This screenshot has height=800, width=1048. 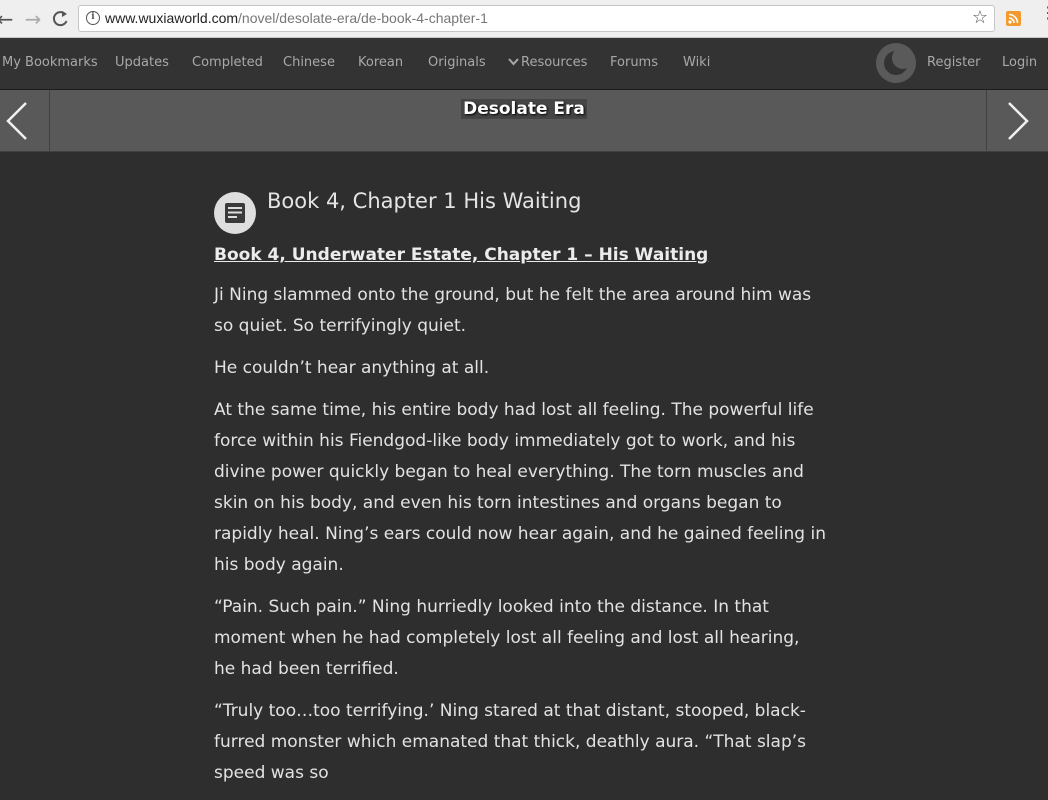 What do you see at coordinates (980, 17) in the screenshot?
I see `bookmark-star-icon: ☆` at bounding box center [980, 17].